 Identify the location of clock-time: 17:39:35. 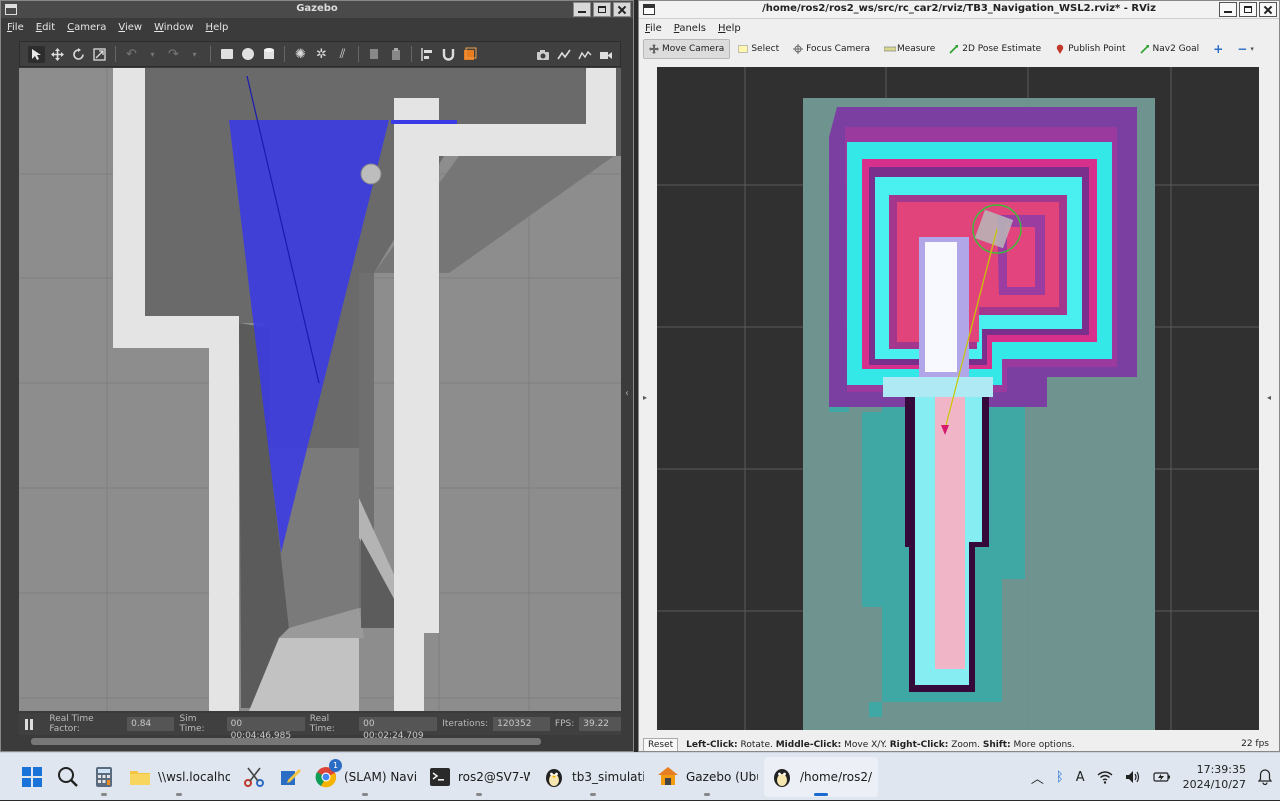
(1221, 769).